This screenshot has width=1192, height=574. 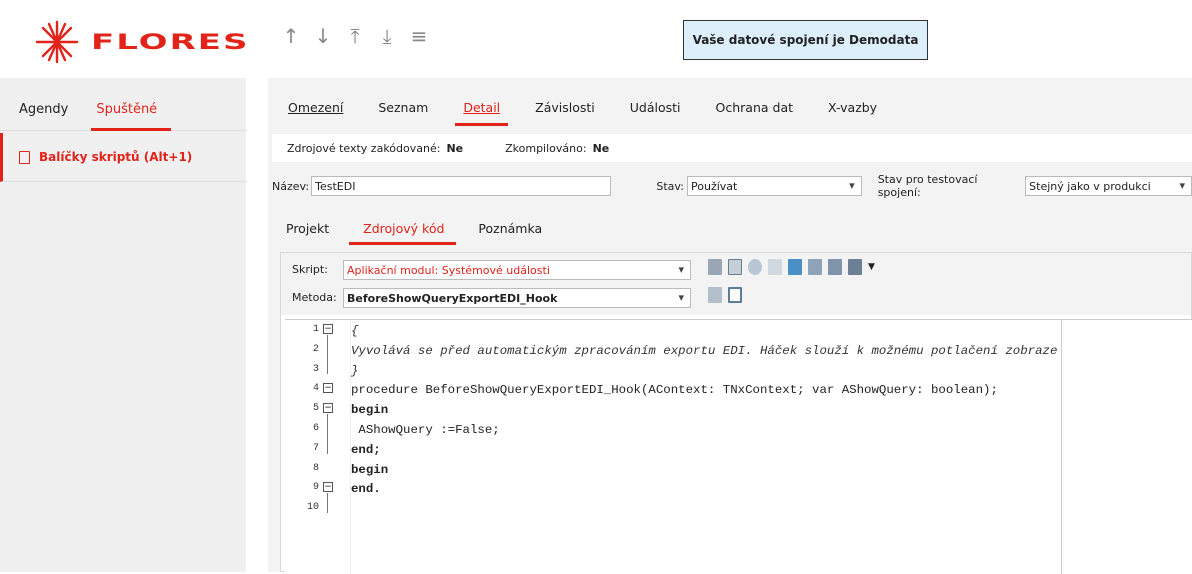 I want to click on up-arrow-icon: ↑, so click(x=291, y=36).